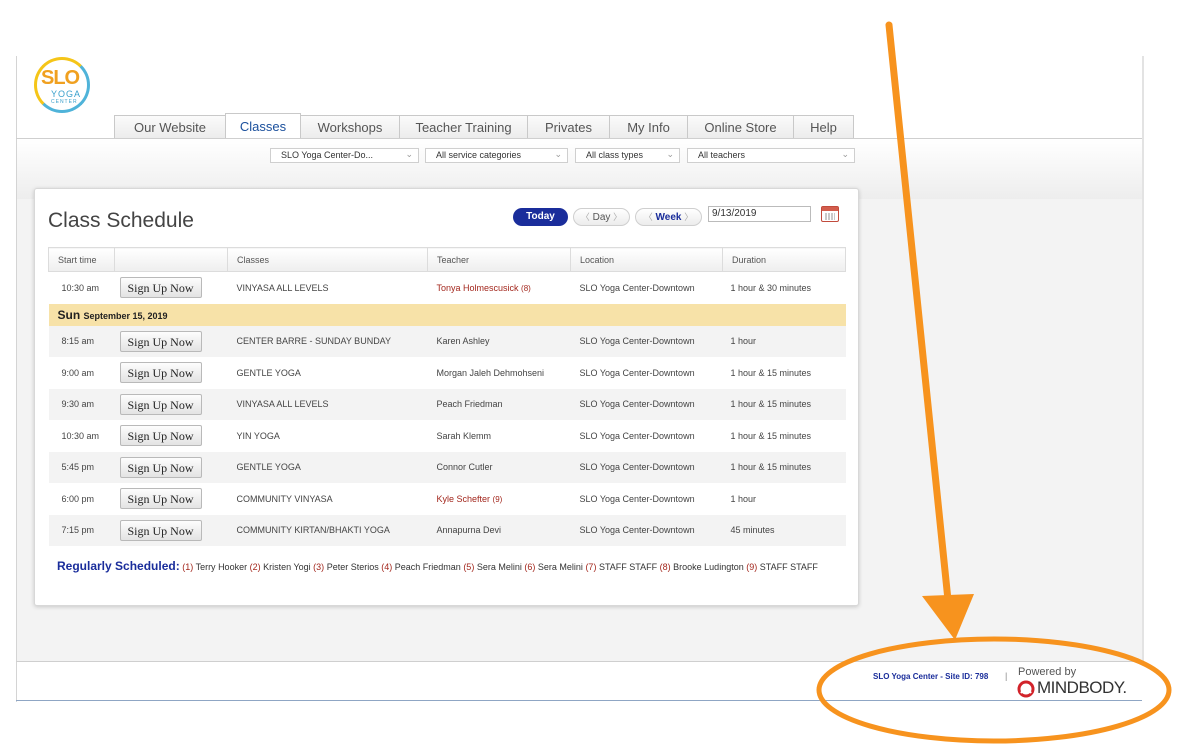  What do you see at coordinates (540, 217) in the screenshot?
I see `today-button: Today` at bounding box center [540, 217].